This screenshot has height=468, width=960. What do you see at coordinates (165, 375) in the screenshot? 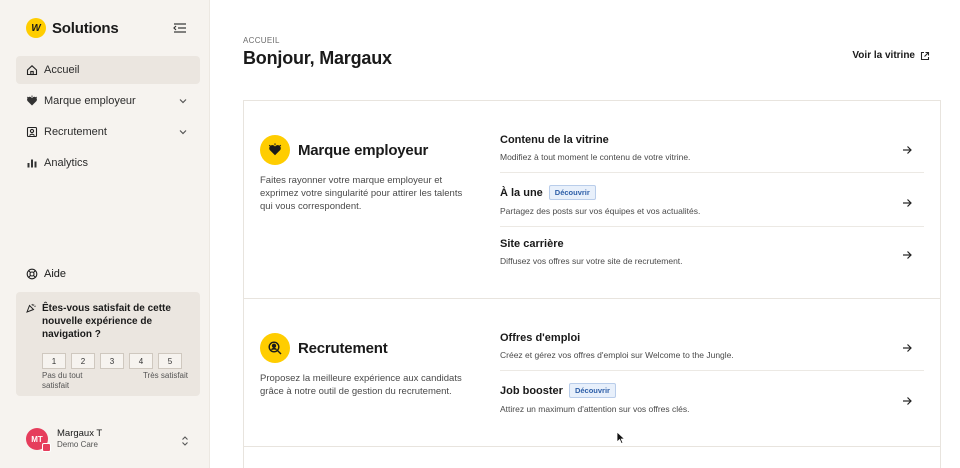
I see `scale-max-label: Très satisfait` at bounding box center [165, 375].